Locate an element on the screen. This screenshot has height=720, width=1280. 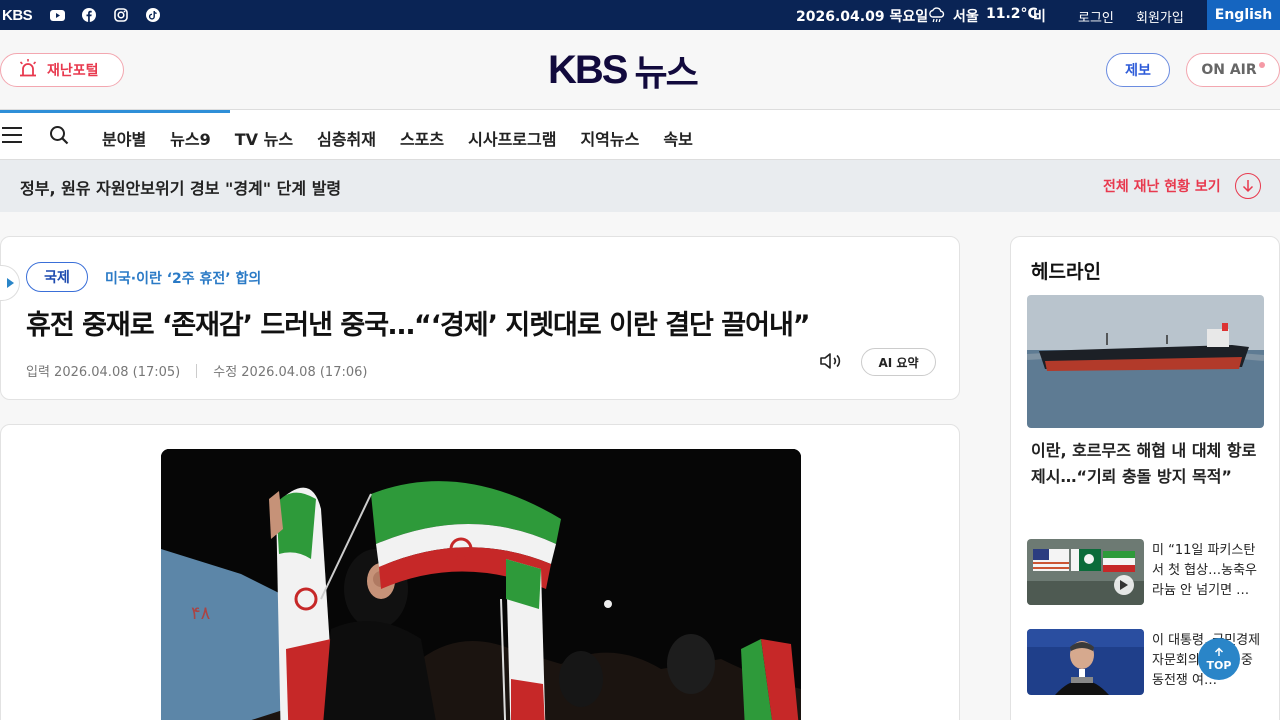
menu-icon is located at coordinates (12, 135).